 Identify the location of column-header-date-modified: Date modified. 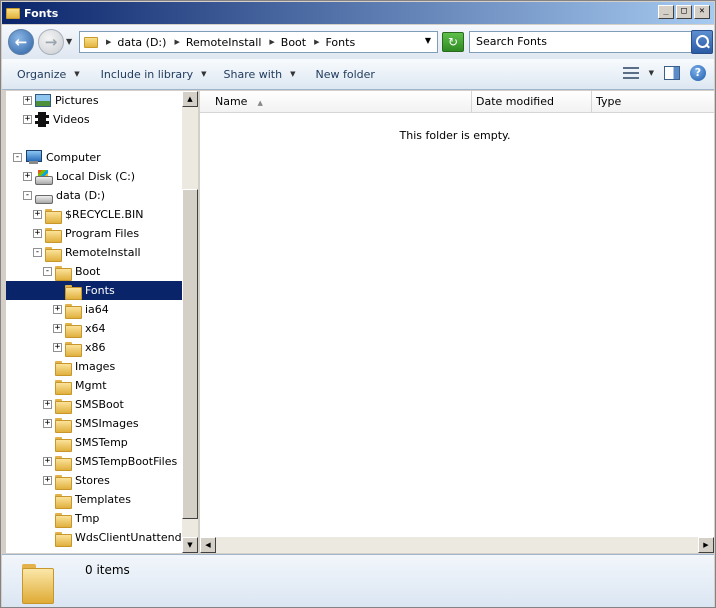
(532, 102).